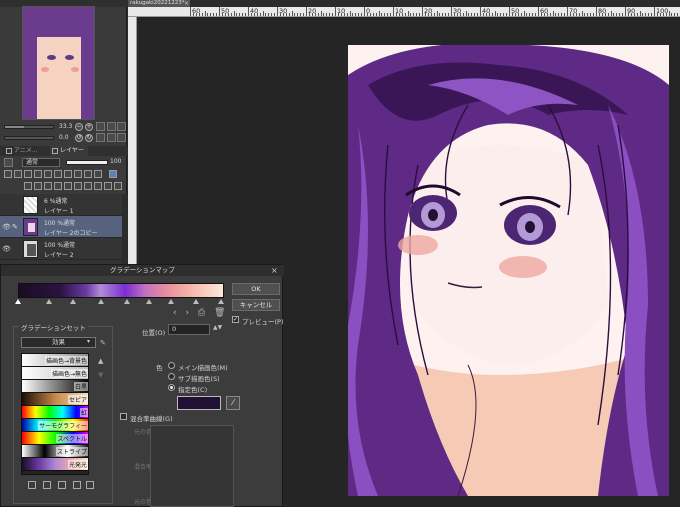 This screenshot has height=507, width=680. Describe the element at coordinates (62, 485) in the screenshot. I see `copy-preset-icon` at that location.